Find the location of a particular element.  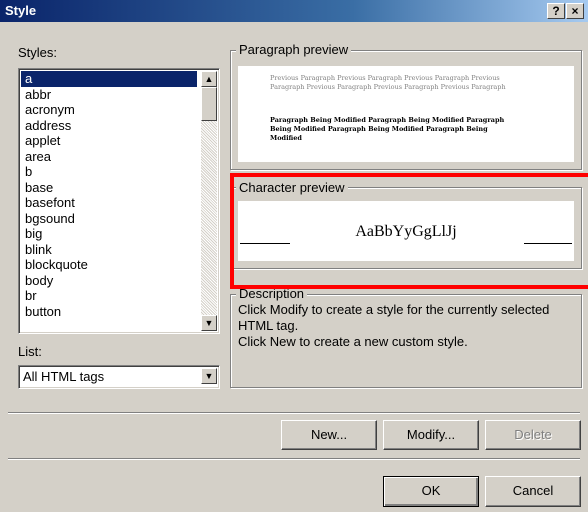

list-item: bgsound is located at coordinates (109, 219).